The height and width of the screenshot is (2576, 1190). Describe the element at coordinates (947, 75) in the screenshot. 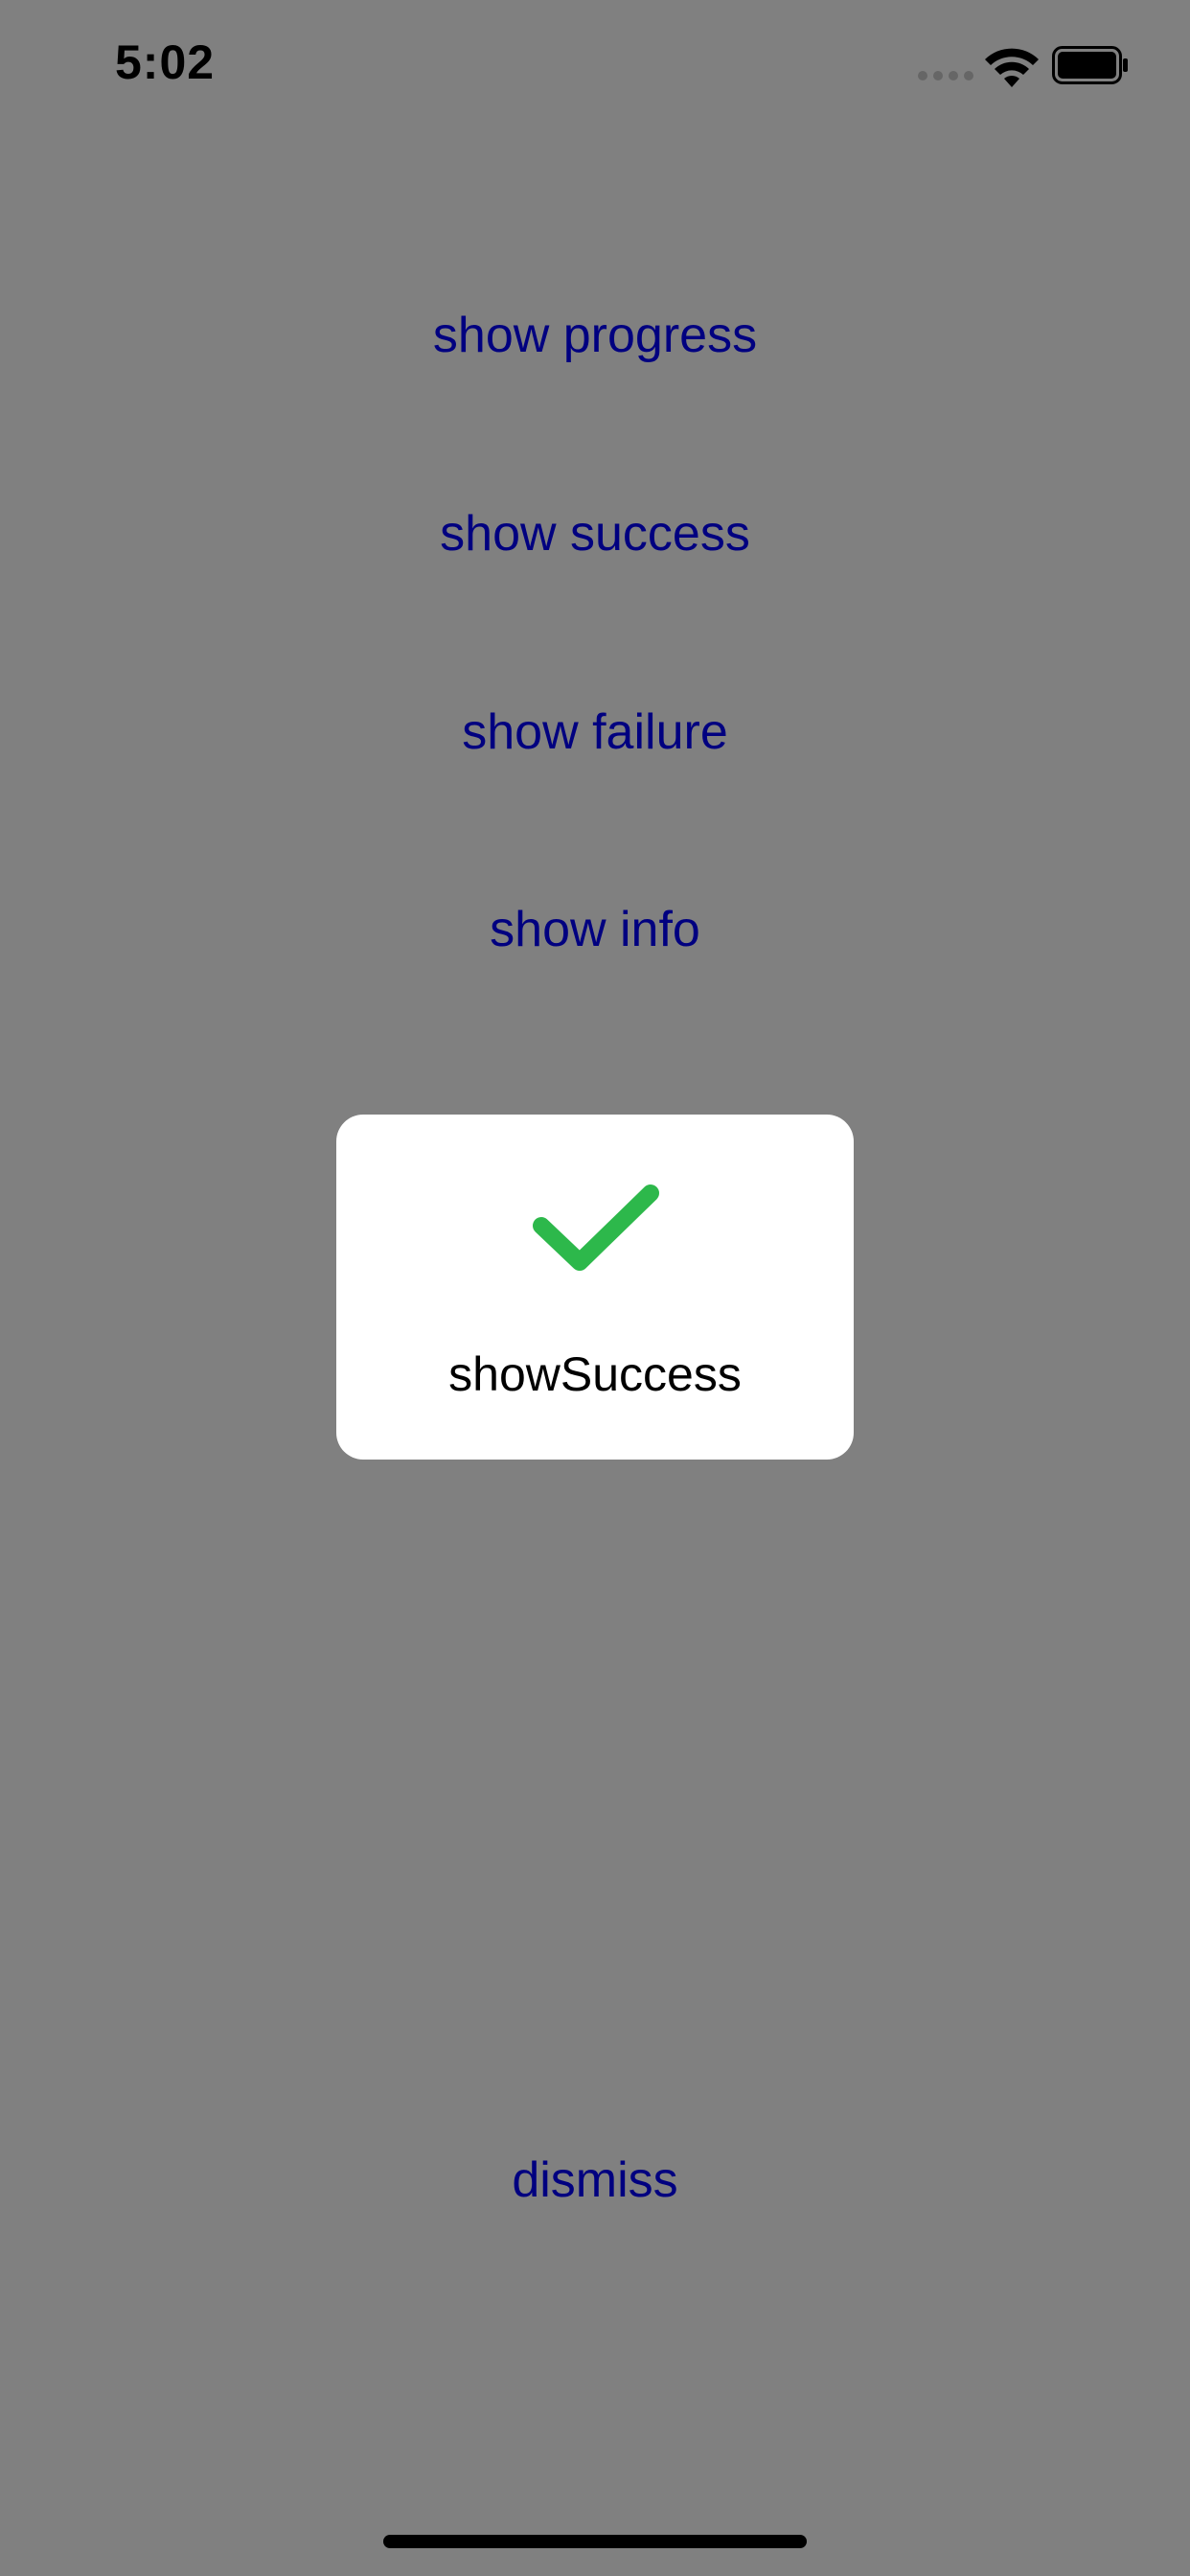

I see `cellular-signal-icon` at that location.